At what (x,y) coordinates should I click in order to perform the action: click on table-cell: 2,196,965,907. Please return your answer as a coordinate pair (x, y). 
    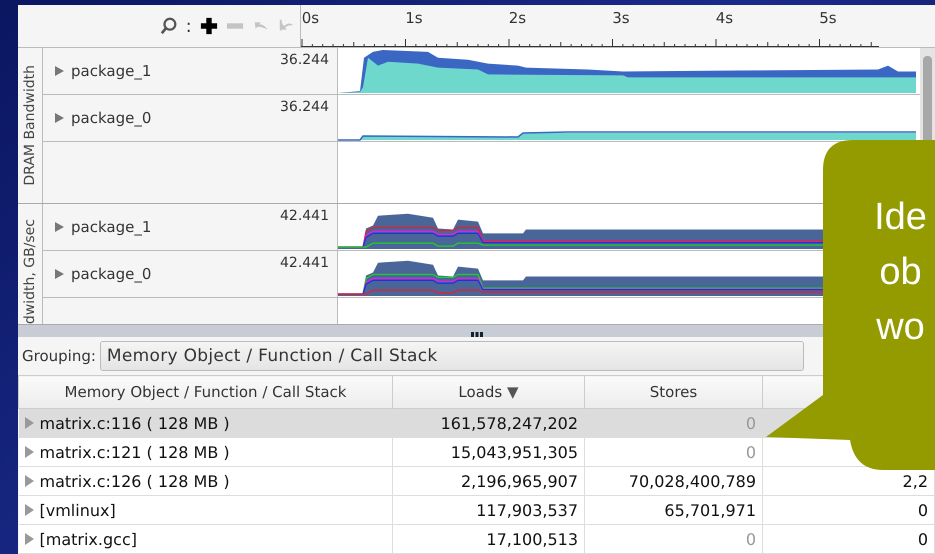
    Looking at the image, I should click on (488, 481).